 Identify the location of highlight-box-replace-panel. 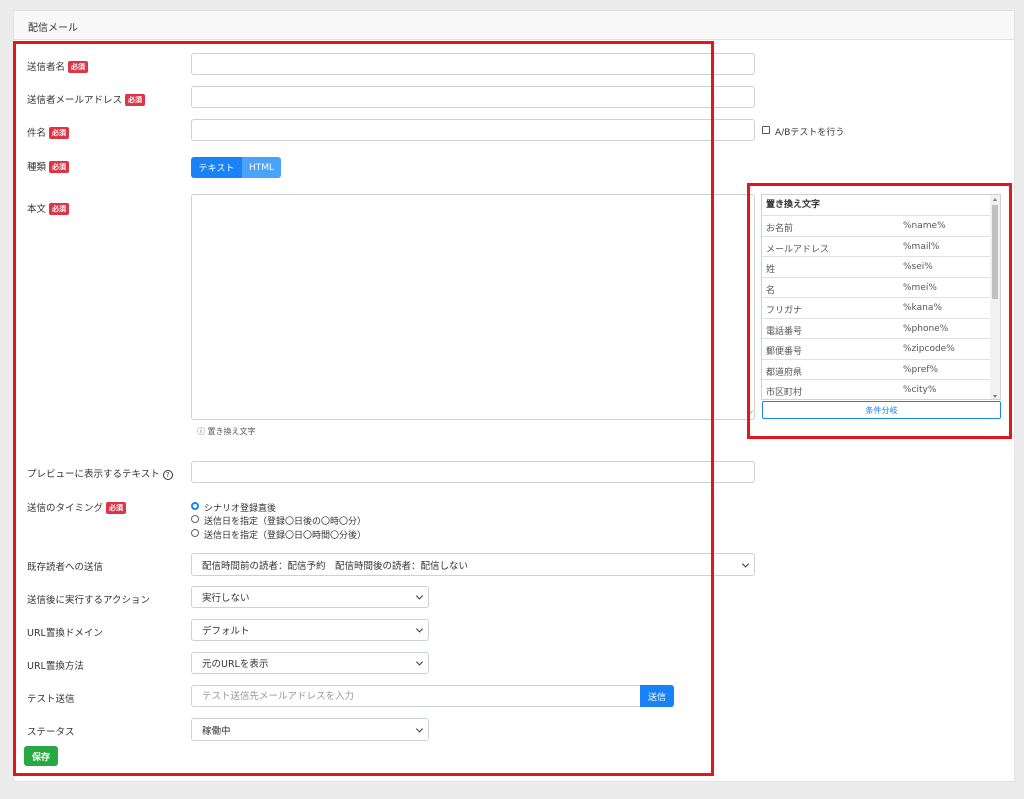
(879, 311).